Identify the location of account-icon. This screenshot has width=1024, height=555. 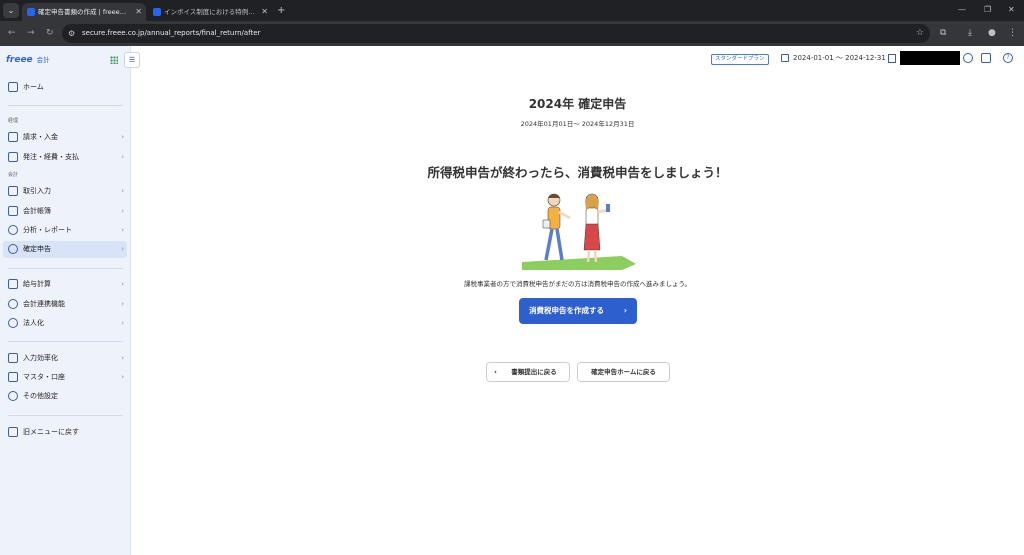
(968, 58).